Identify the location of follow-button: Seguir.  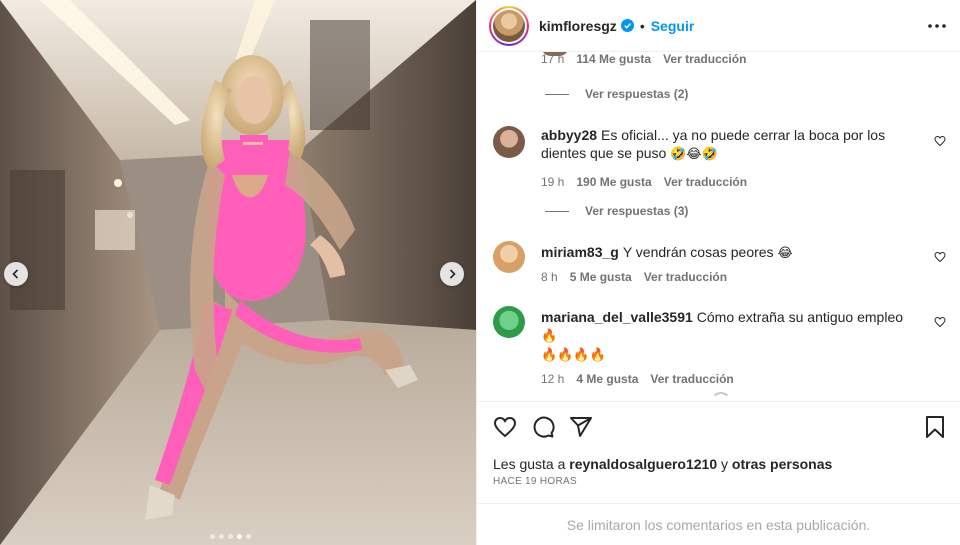
(673, 26).